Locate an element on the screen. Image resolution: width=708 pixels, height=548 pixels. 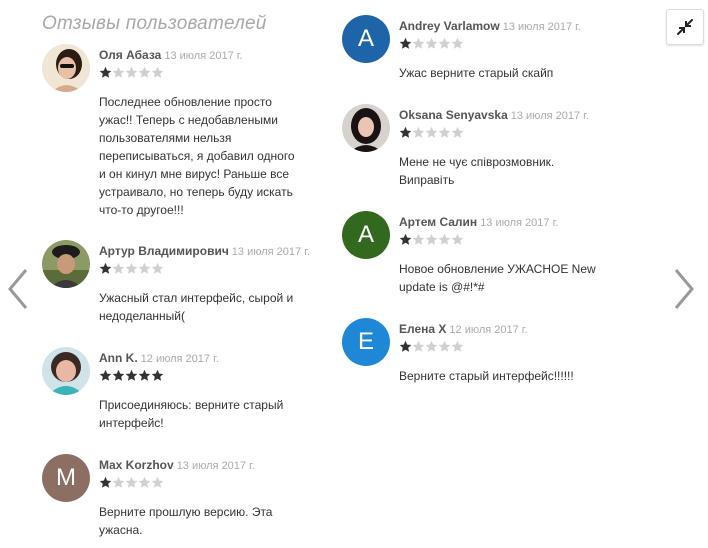
collapse-button is located at coordinates (685, 27).